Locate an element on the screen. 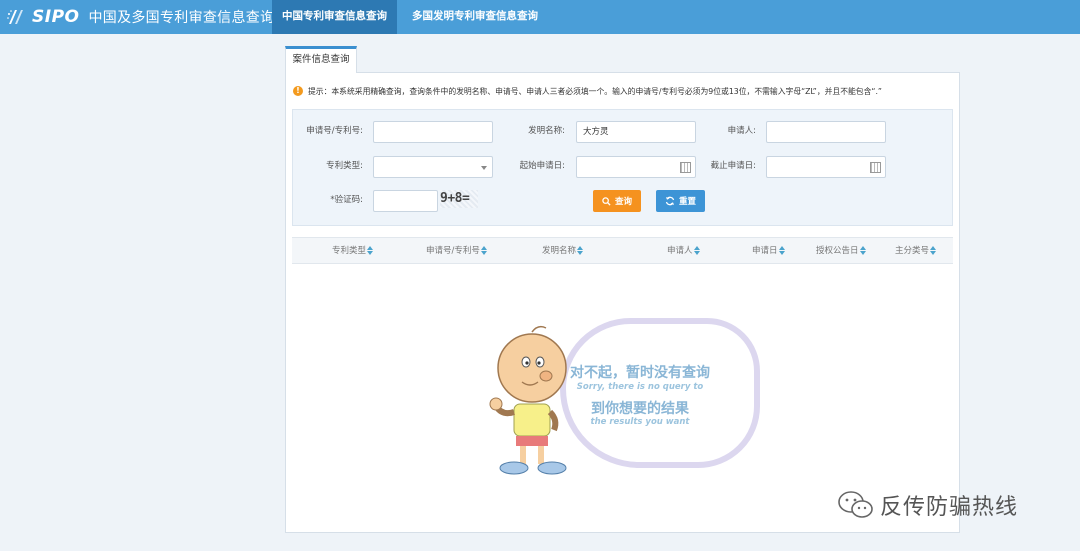  empty-cloud is located at coordinates (660, 393).